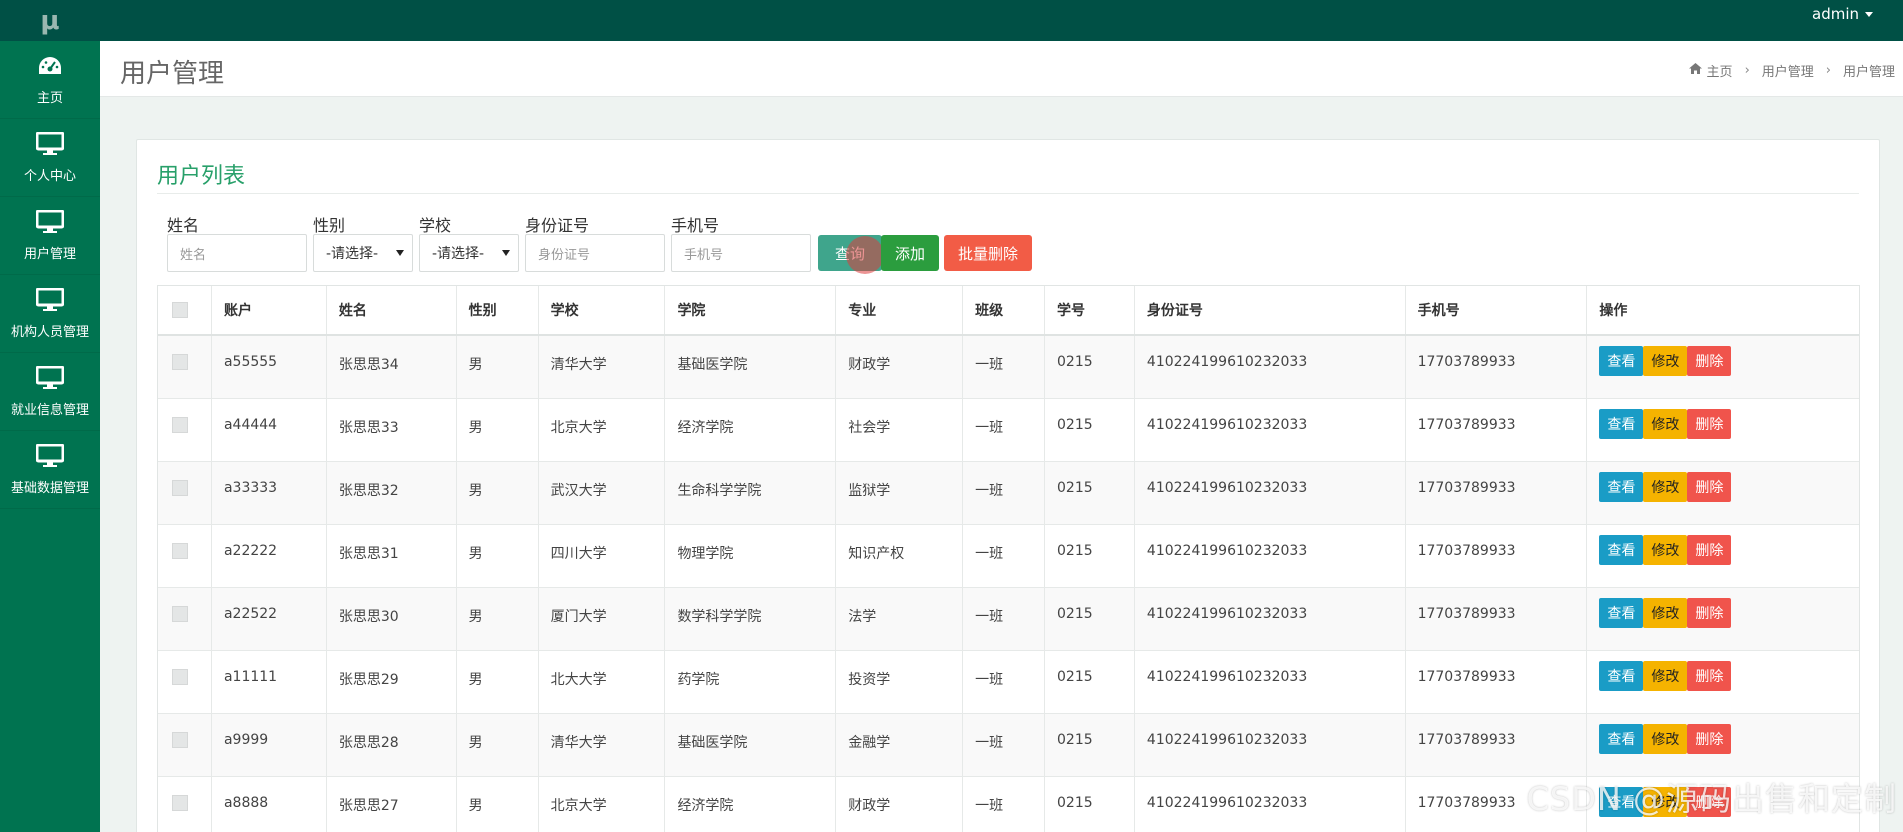 This screenshot has width=1903, height=832. Describe the element at coordinates (50, 20) in the screenshot. I see `app-logo: μ` at that location.